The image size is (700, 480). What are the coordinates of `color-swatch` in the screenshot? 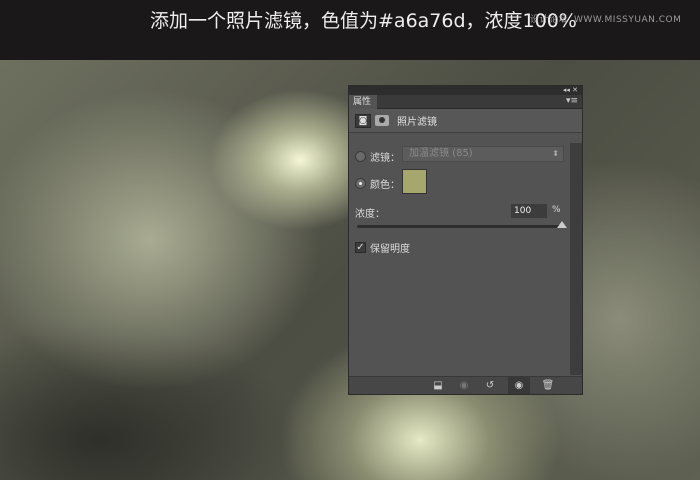 It's located at (414, 181).